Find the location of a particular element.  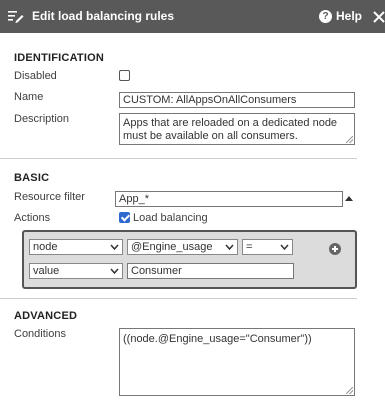

rule-property-value: @Engine_usage is located at coordinates (172, 247).